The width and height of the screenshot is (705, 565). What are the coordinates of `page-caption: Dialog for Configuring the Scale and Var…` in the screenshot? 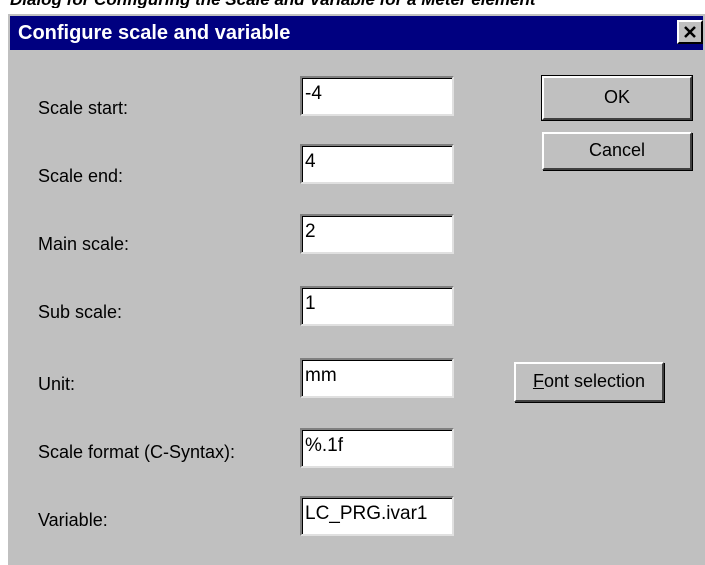 It's located at (355, 4).